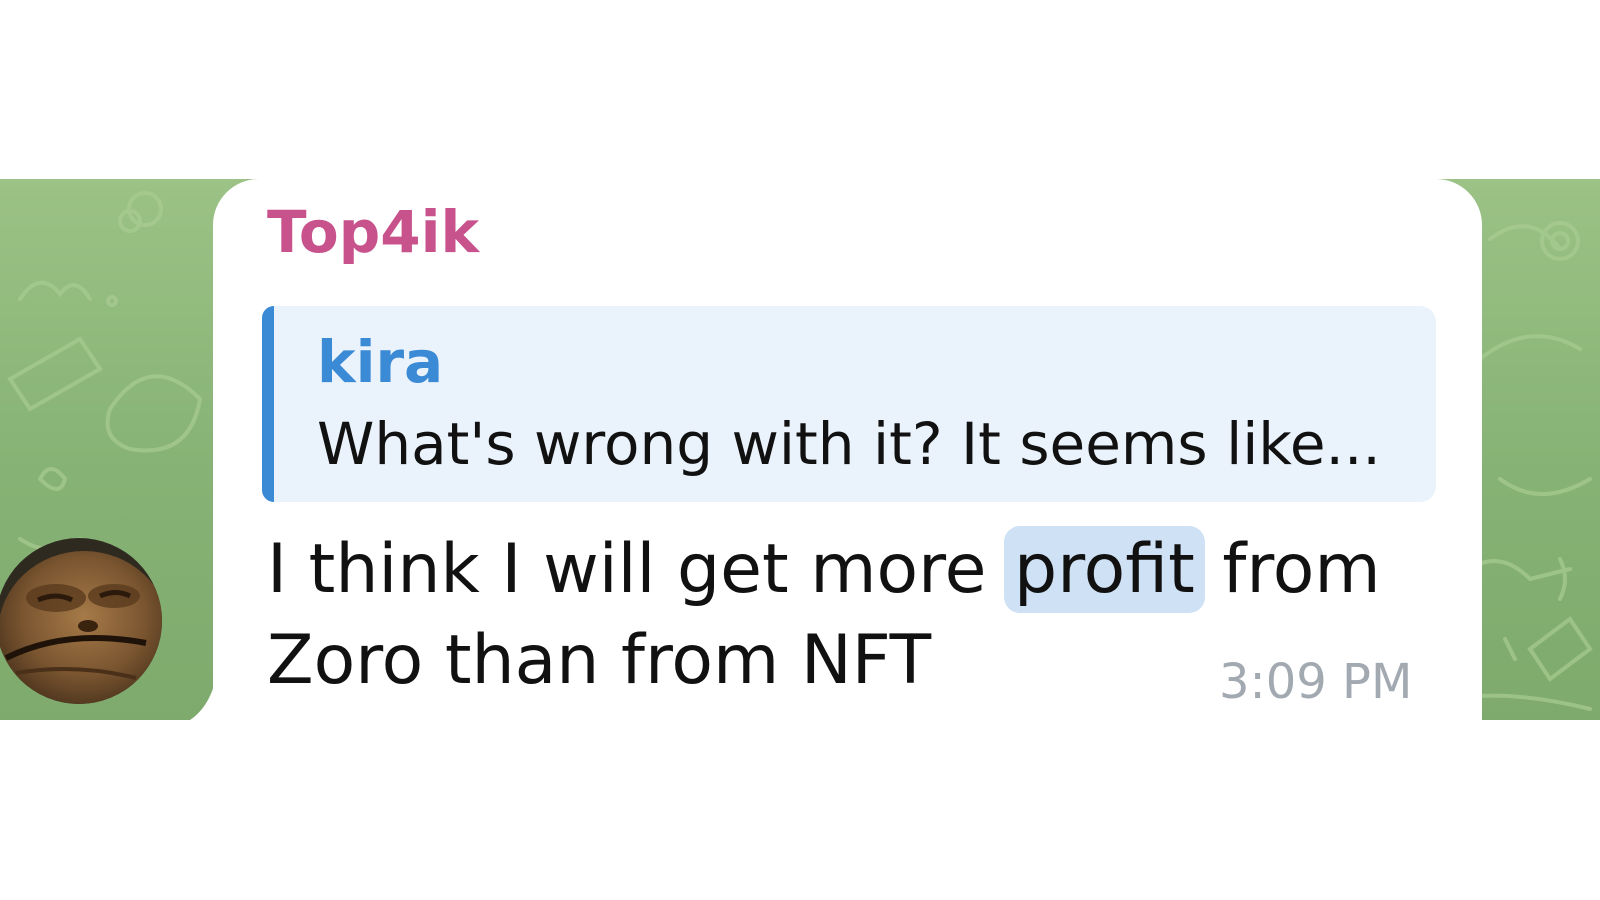 The image size is (1600, 900). I want to click on sender-avatar, so click(81, 621).